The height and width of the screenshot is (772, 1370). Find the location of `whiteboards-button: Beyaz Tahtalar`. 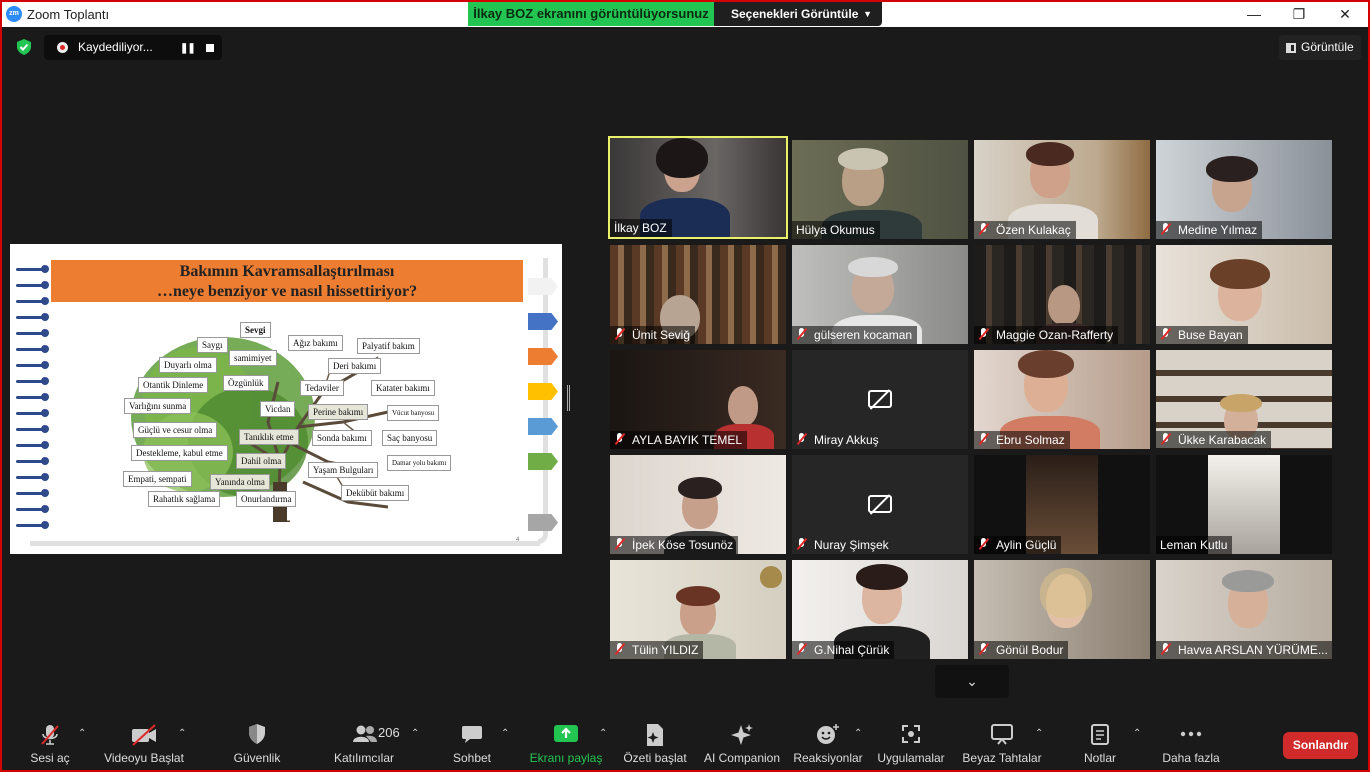

whiteboards-button: Beyaz Tahtalar is located at coordinates (1002, 742).